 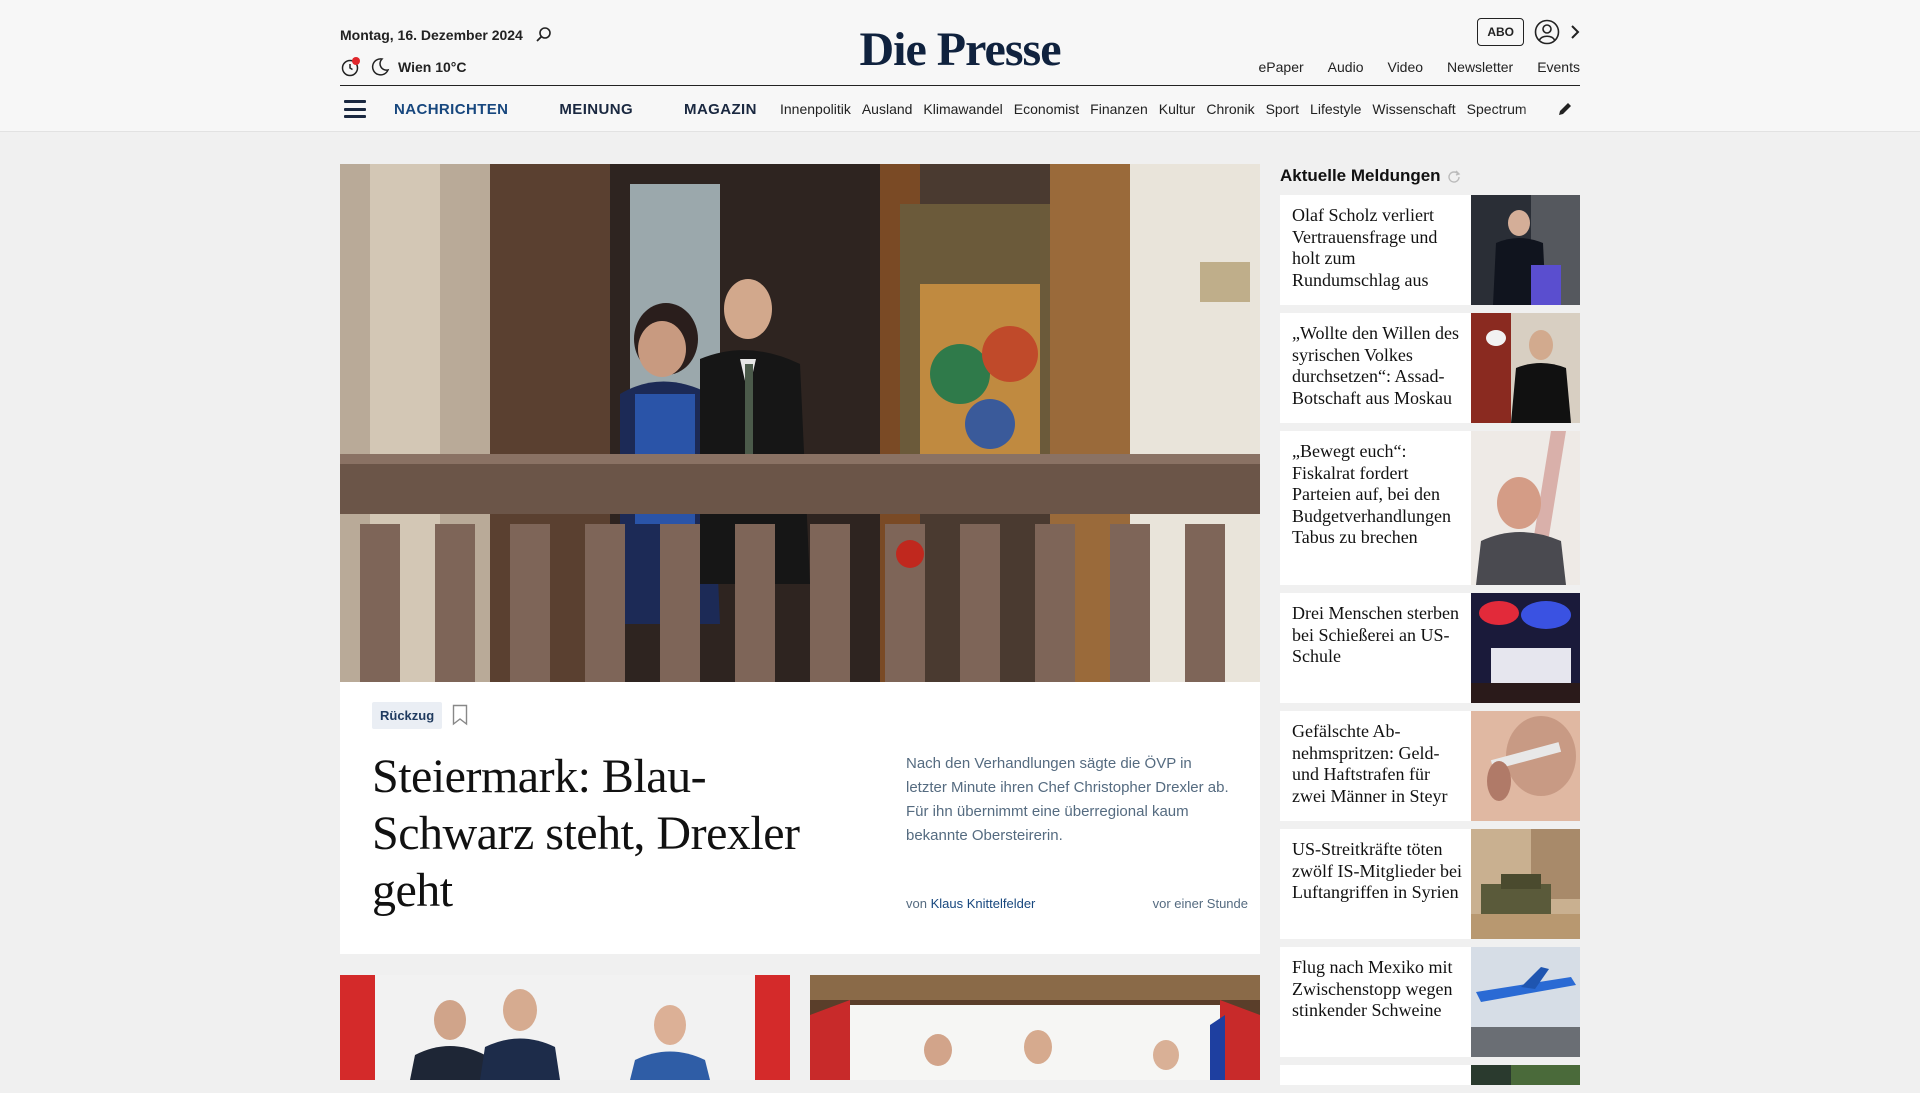 I want to click on subnav-chronik: Chronik, so click(x=1230, y=109).